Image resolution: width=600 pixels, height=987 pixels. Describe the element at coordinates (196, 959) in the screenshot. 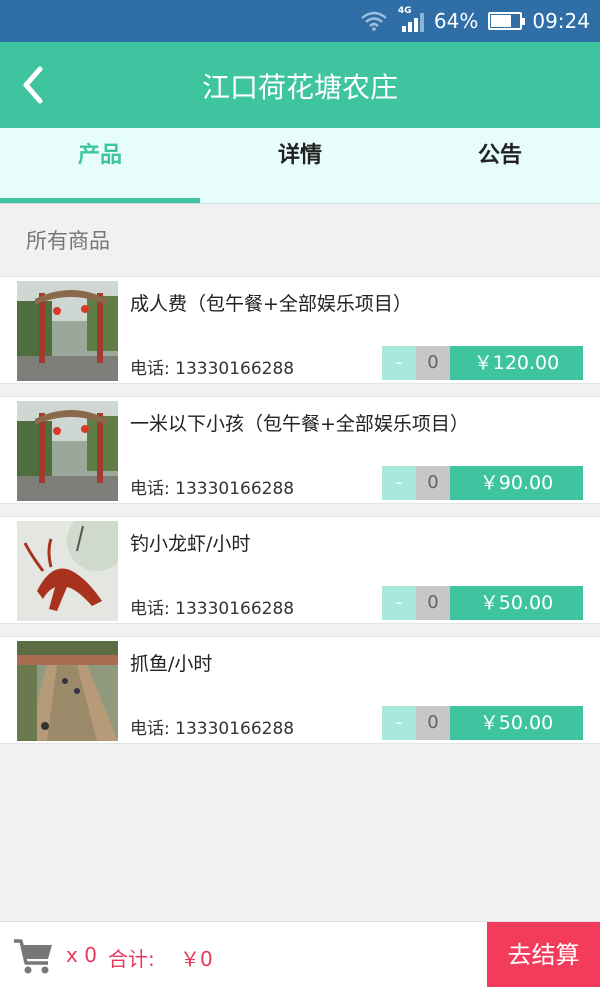

I see `total-amount: ￥0` at that location.